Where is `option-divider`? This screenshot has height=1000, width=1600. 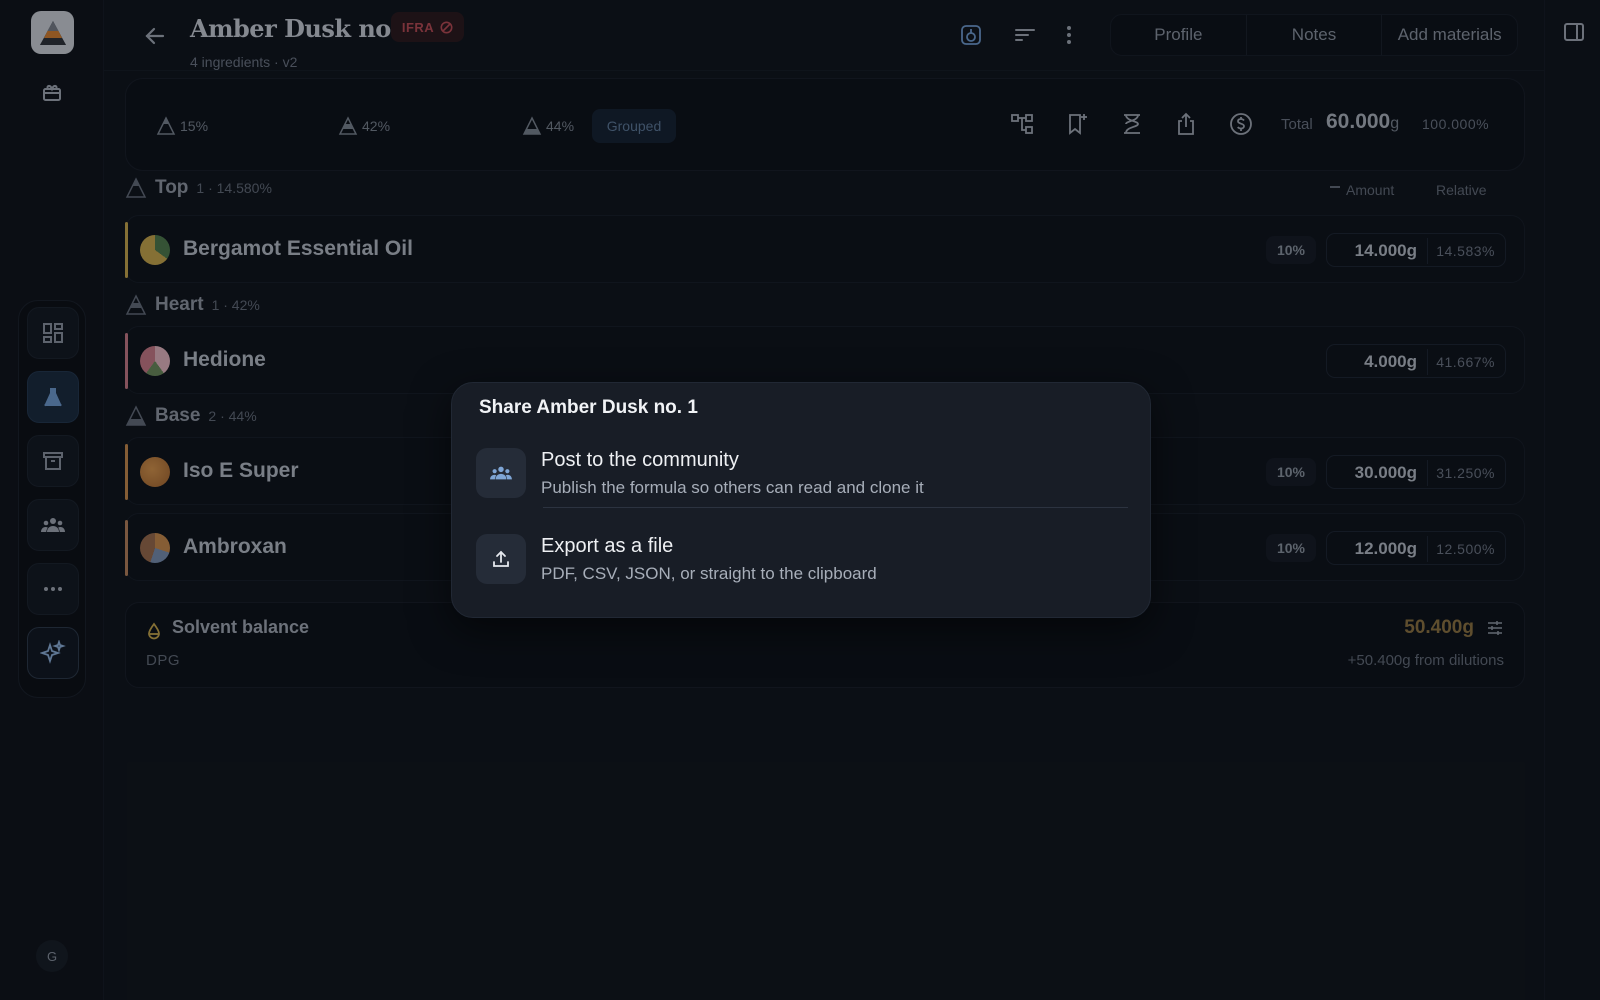 option-divider is located at coordinates (835, 507).